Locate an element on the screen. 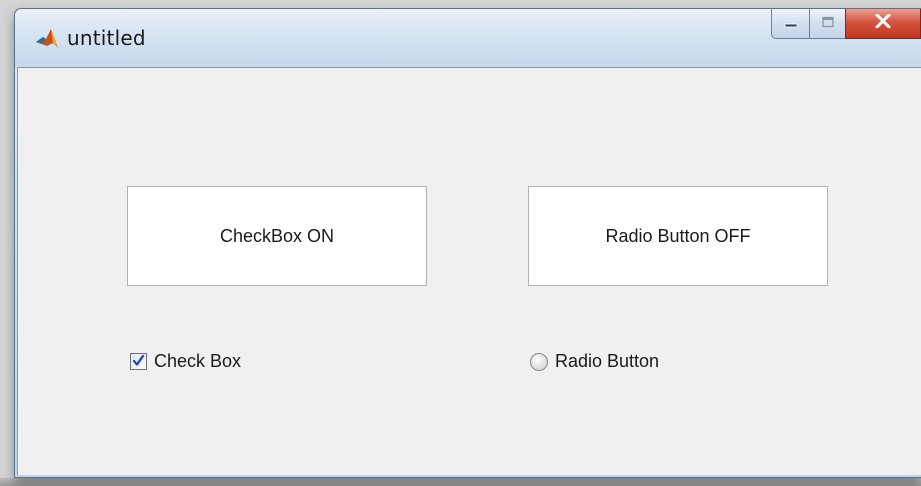  check-mark-icon is located at coordinates (138, 361).